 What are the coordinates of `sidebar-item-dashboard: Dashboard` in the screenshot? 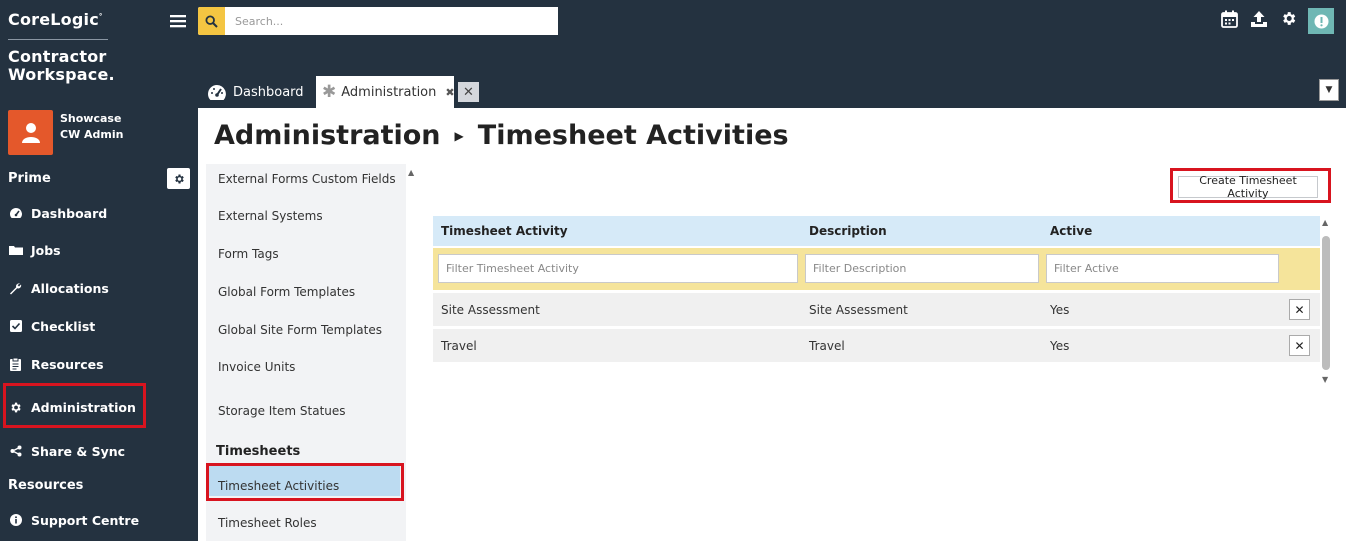 It's located at (57, 213).